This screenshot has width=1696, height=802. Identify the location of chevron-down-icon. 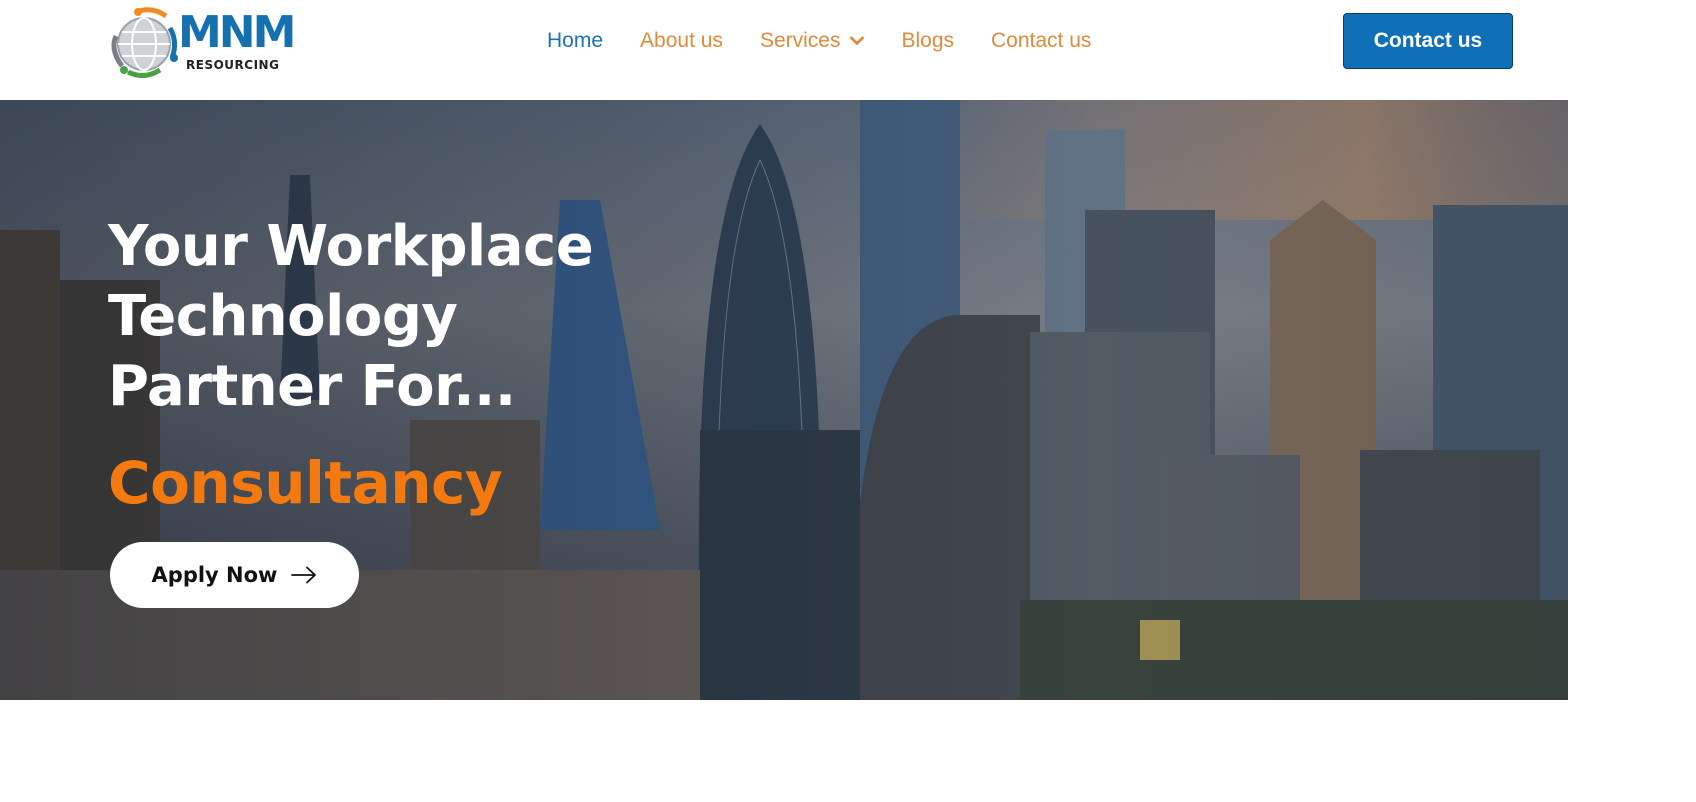
(857, 40).